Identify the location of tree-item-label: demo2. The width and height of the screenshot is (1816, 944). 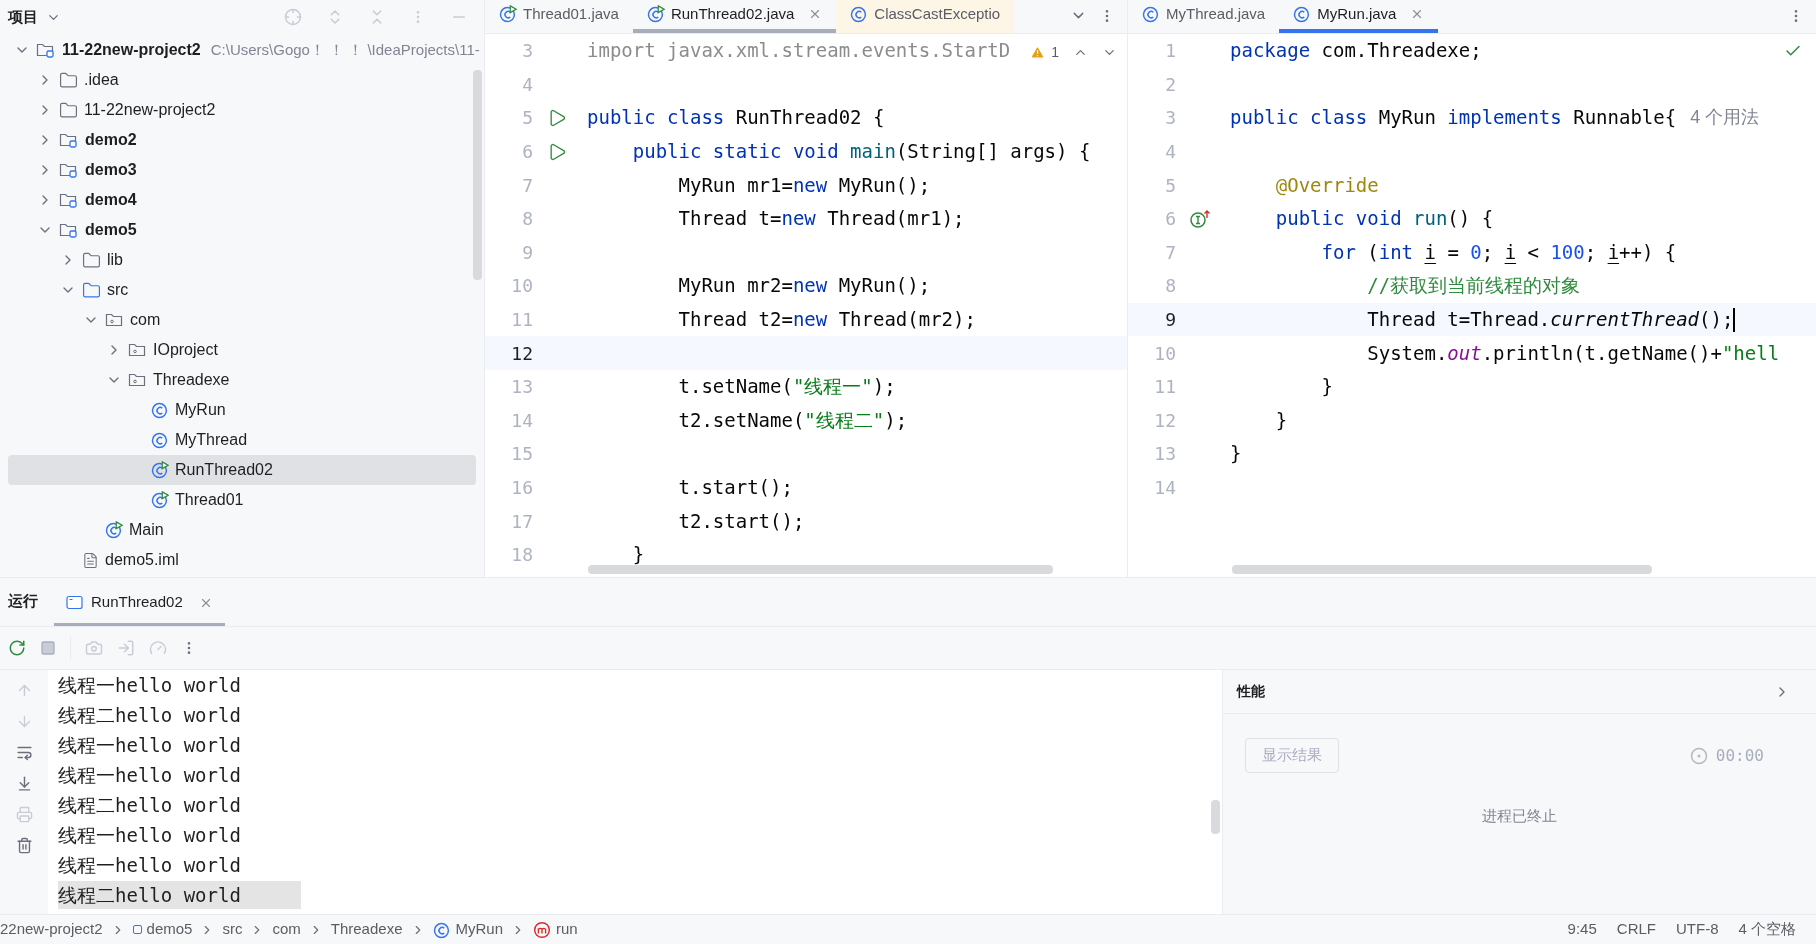
(111, 140).